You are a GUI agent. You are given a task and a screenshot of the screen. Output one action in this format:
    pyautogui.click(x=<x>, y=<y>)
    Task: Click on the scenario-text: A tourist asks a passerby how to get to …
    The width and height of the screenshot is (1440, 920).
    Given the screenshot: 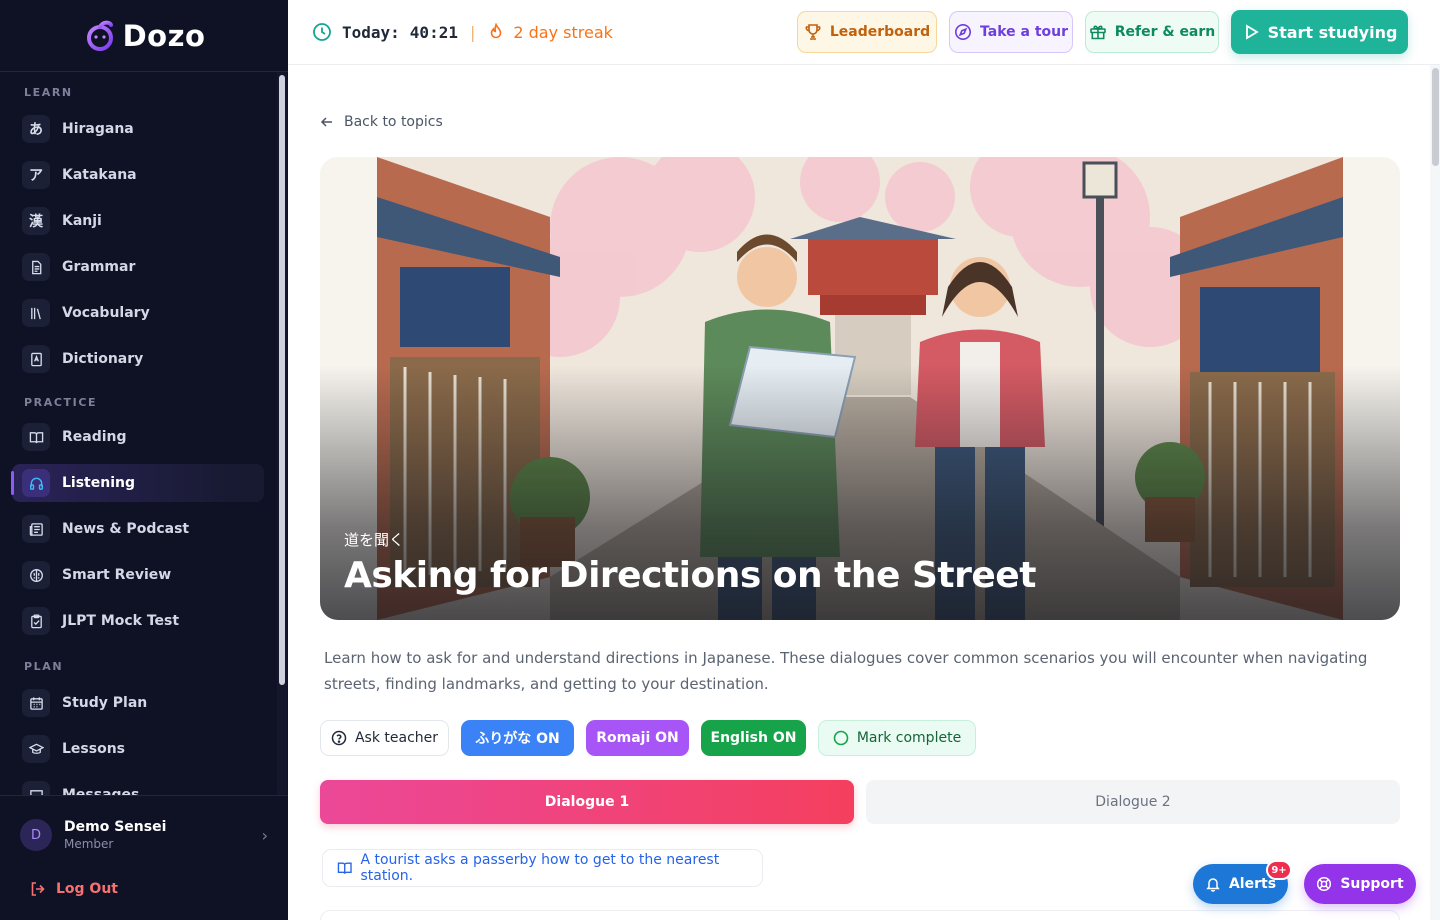 What is the action you would take?
    pyautogui.click(x=540, y=868)
    